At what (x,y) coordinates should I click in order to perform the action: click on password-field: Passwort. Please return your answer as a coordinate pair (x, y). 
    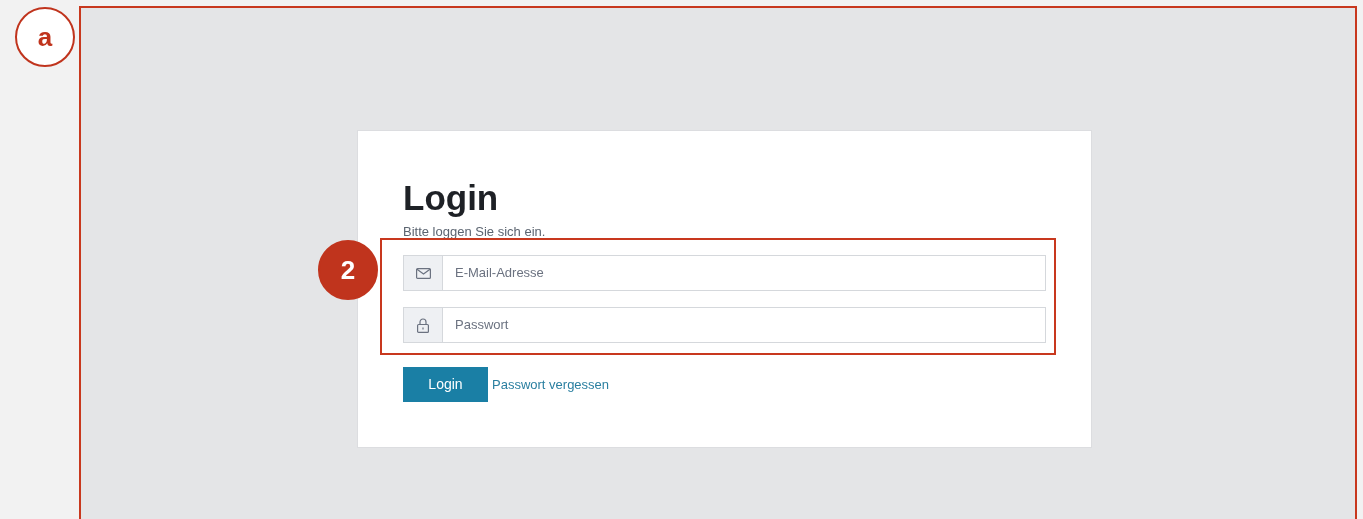
    Looking at the image, I should click on (744, 325).